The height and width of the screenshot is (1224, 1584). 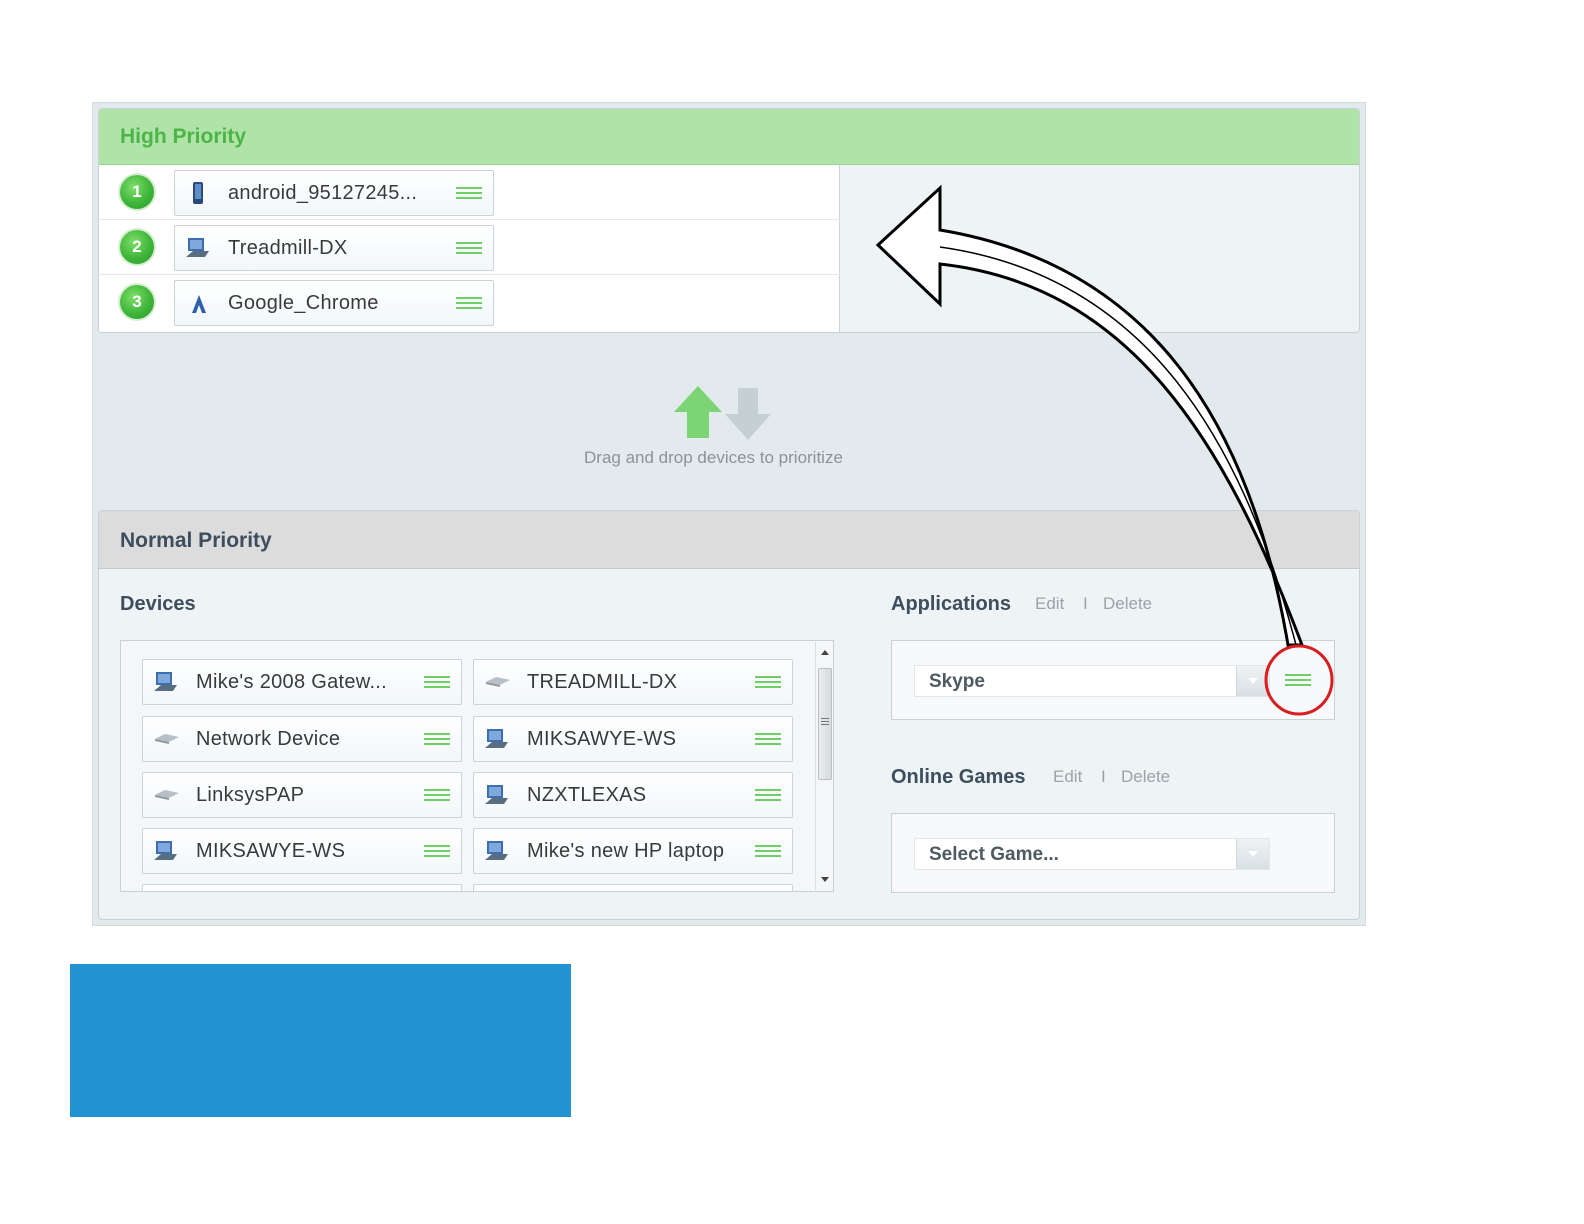 I want to click on high-device-chip: Google_Chrome, so click(x=334, y=303).